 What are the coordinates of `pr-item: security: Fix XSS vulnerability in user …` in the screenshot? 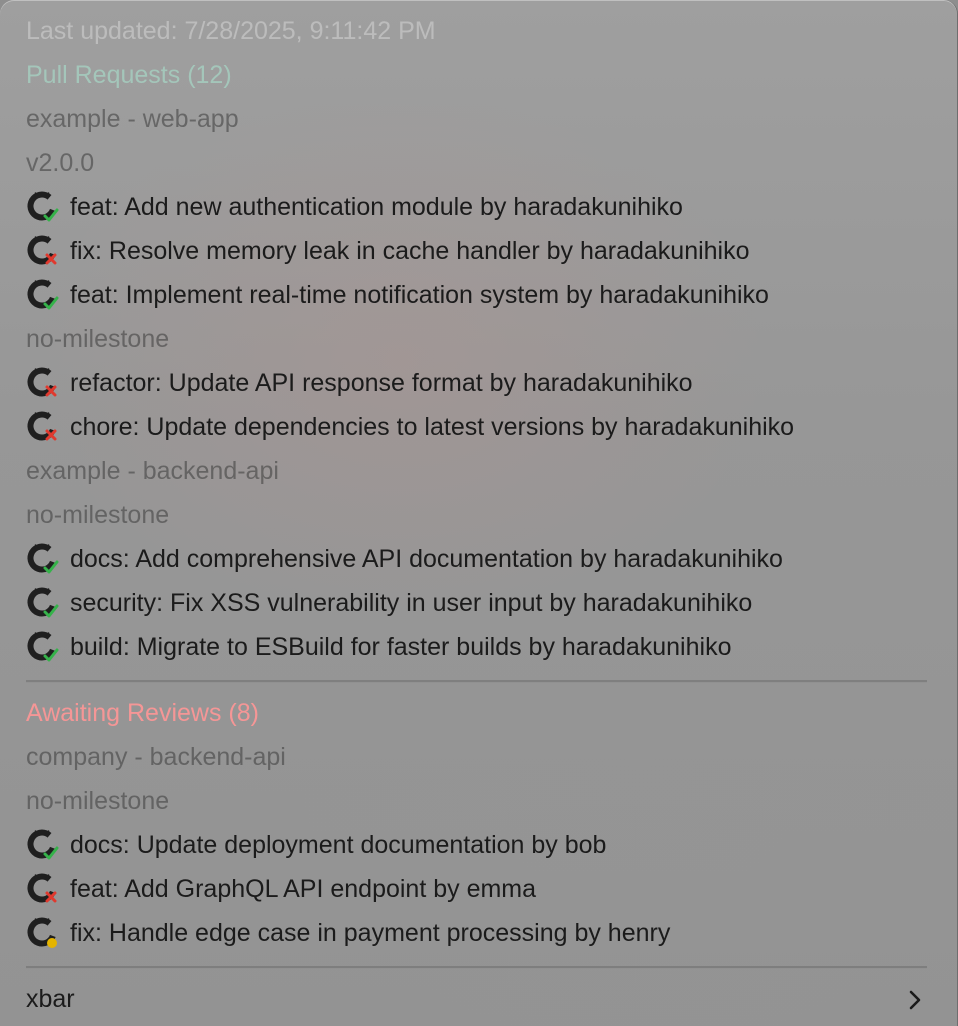 It's located at (479, 603).